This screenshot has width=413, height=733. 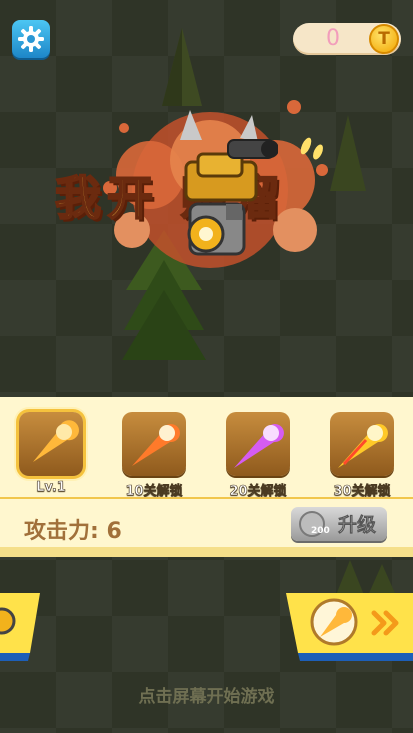 I want to click on attack-power-label: 攻击力: 6, so click(x=73, y=531).